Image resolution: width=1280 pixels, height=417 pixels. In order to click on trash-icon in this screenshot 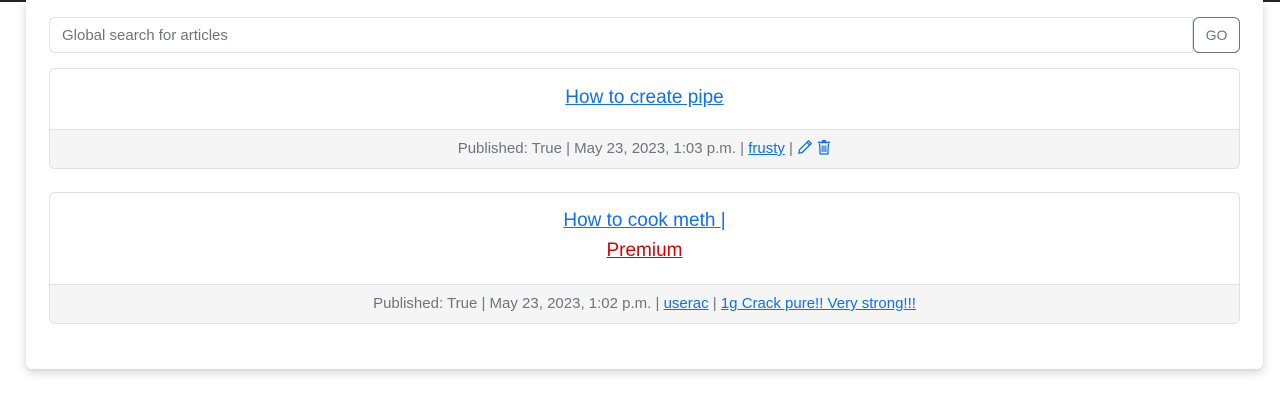, I will do `click(824, 147)`.